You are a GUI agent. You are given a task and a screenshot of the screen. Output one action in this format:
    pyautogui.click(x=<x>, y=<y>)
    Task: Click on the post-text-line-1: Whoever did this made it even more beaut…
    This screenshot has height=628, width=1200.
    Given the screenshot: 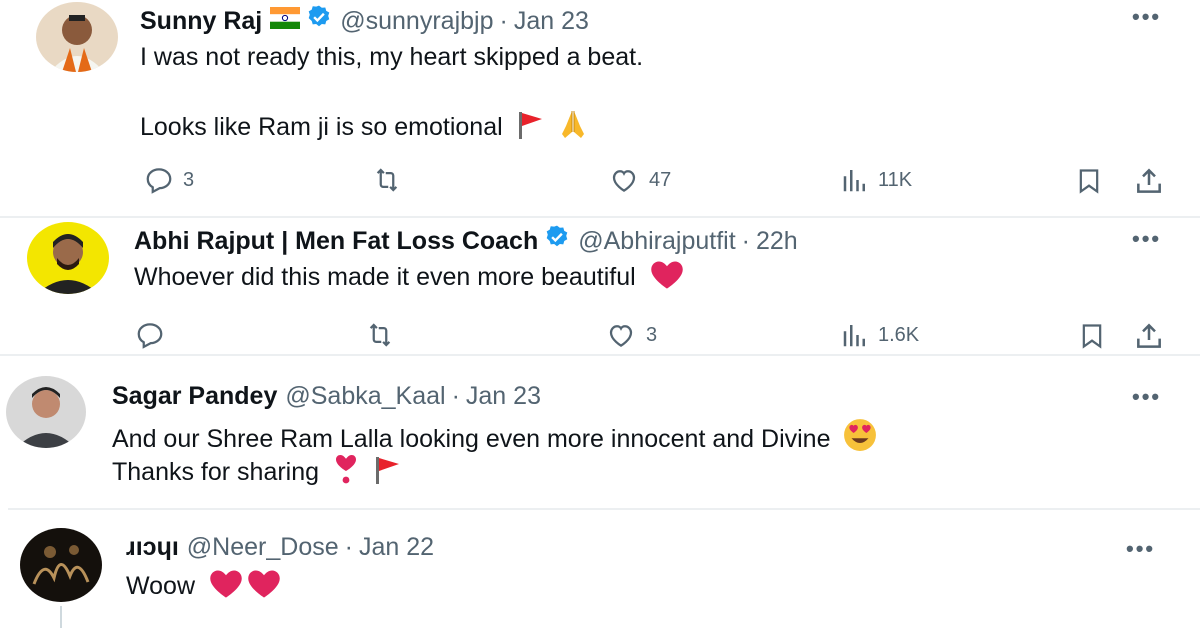 What is the action you would take?
    pyautogui.click(x=385, y=277)
    